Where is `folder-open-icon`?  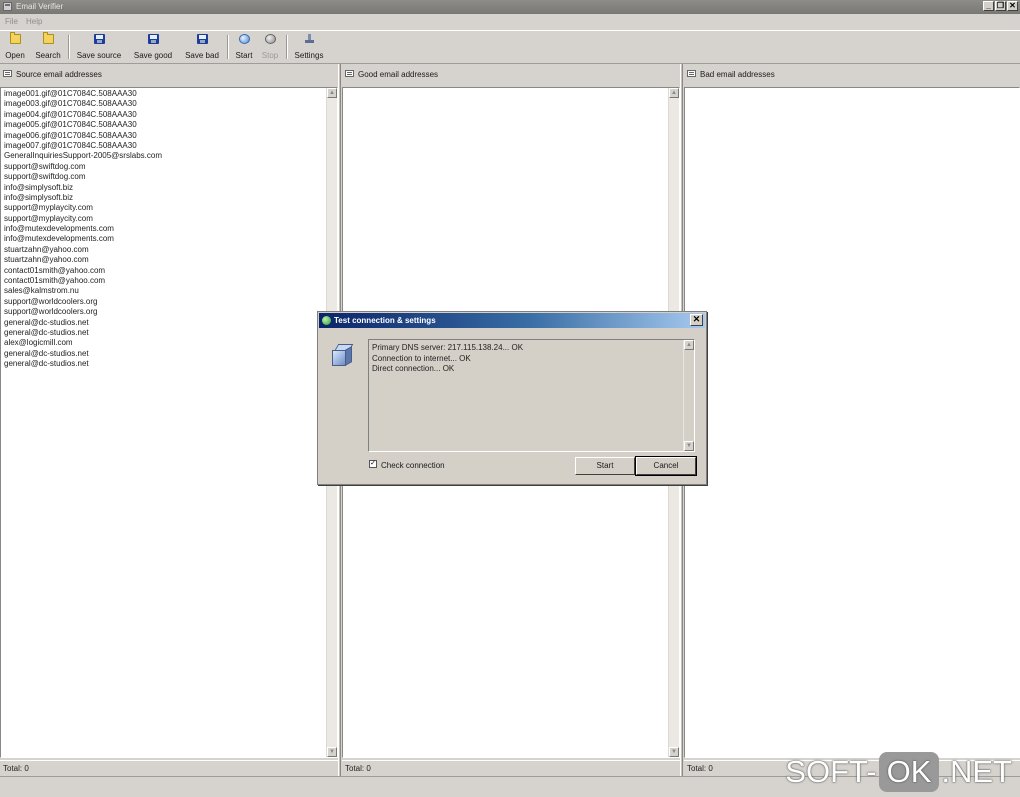 folder-open-icon is located at coordinates (15, 38).